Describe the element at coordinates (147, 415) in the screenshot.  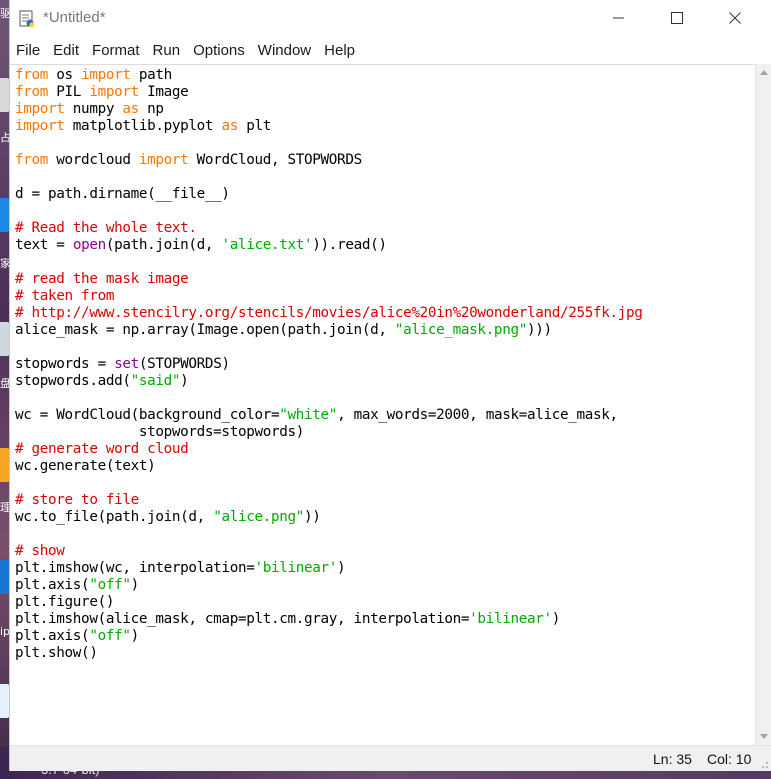
I see `code-token: wc = WordCloud(background_color=` at that location.